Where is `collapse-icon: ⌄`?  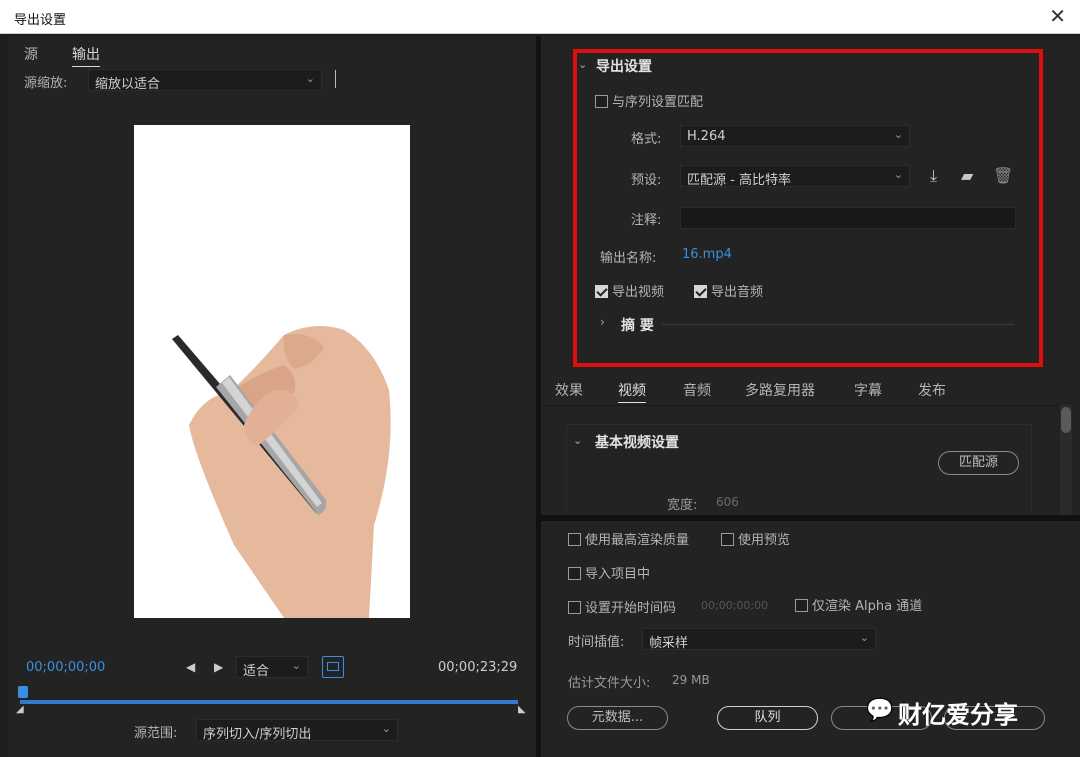 collapse-icon: ⌄ is located at coordinates (577, 440).